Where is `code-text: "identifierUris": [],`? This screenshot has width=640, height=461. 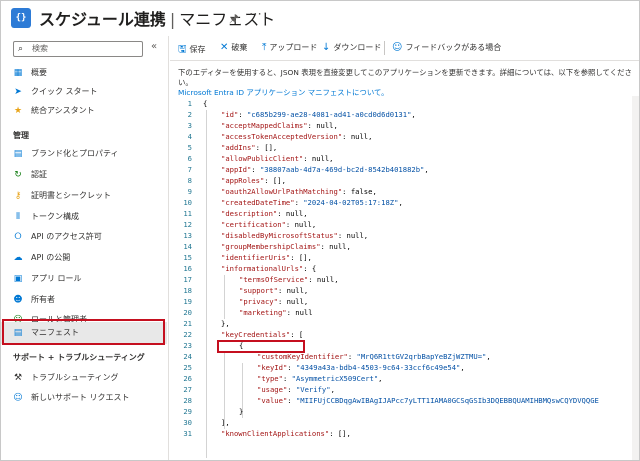
code-text: "identifierUris": [], is located at coordinates (266, 257).